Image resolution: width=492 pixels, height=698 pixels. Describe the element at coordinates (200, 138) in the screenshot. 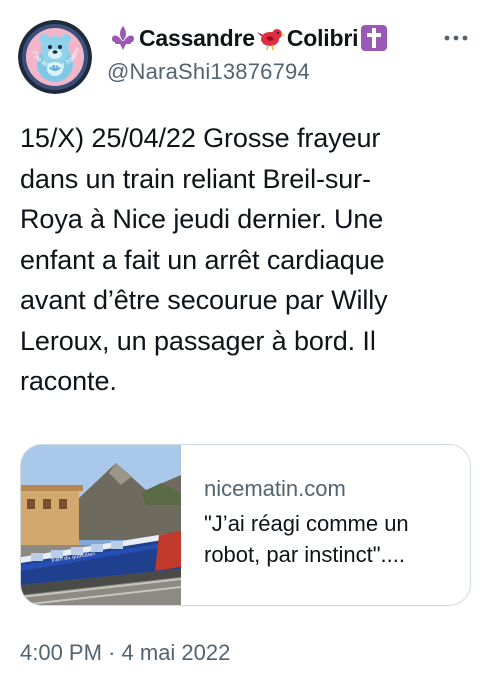

I see `tweet-text-line: 15/X) 25/04/22 Grosse frayeur` at that location.